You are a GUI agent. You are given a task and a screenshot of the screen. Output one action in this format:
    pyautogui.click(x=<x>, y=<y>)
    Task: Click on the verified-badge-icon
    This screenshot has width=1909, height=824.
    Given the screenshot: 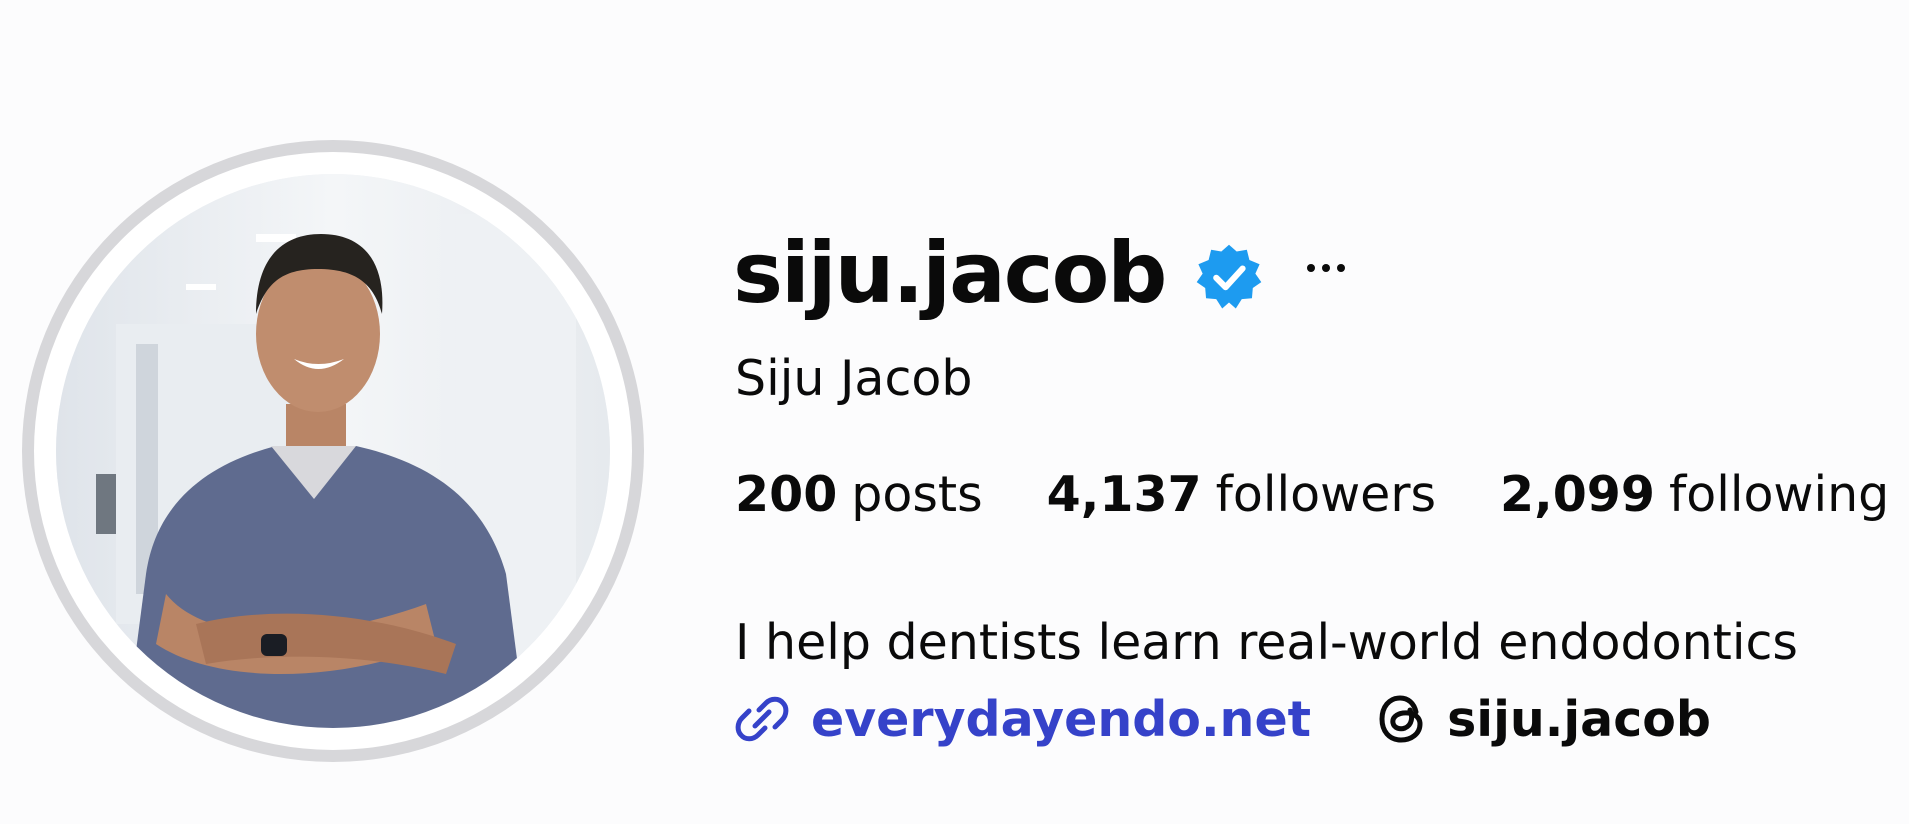 What is the action you would take?
    pyautogui.click(x=1229, y=276)
    